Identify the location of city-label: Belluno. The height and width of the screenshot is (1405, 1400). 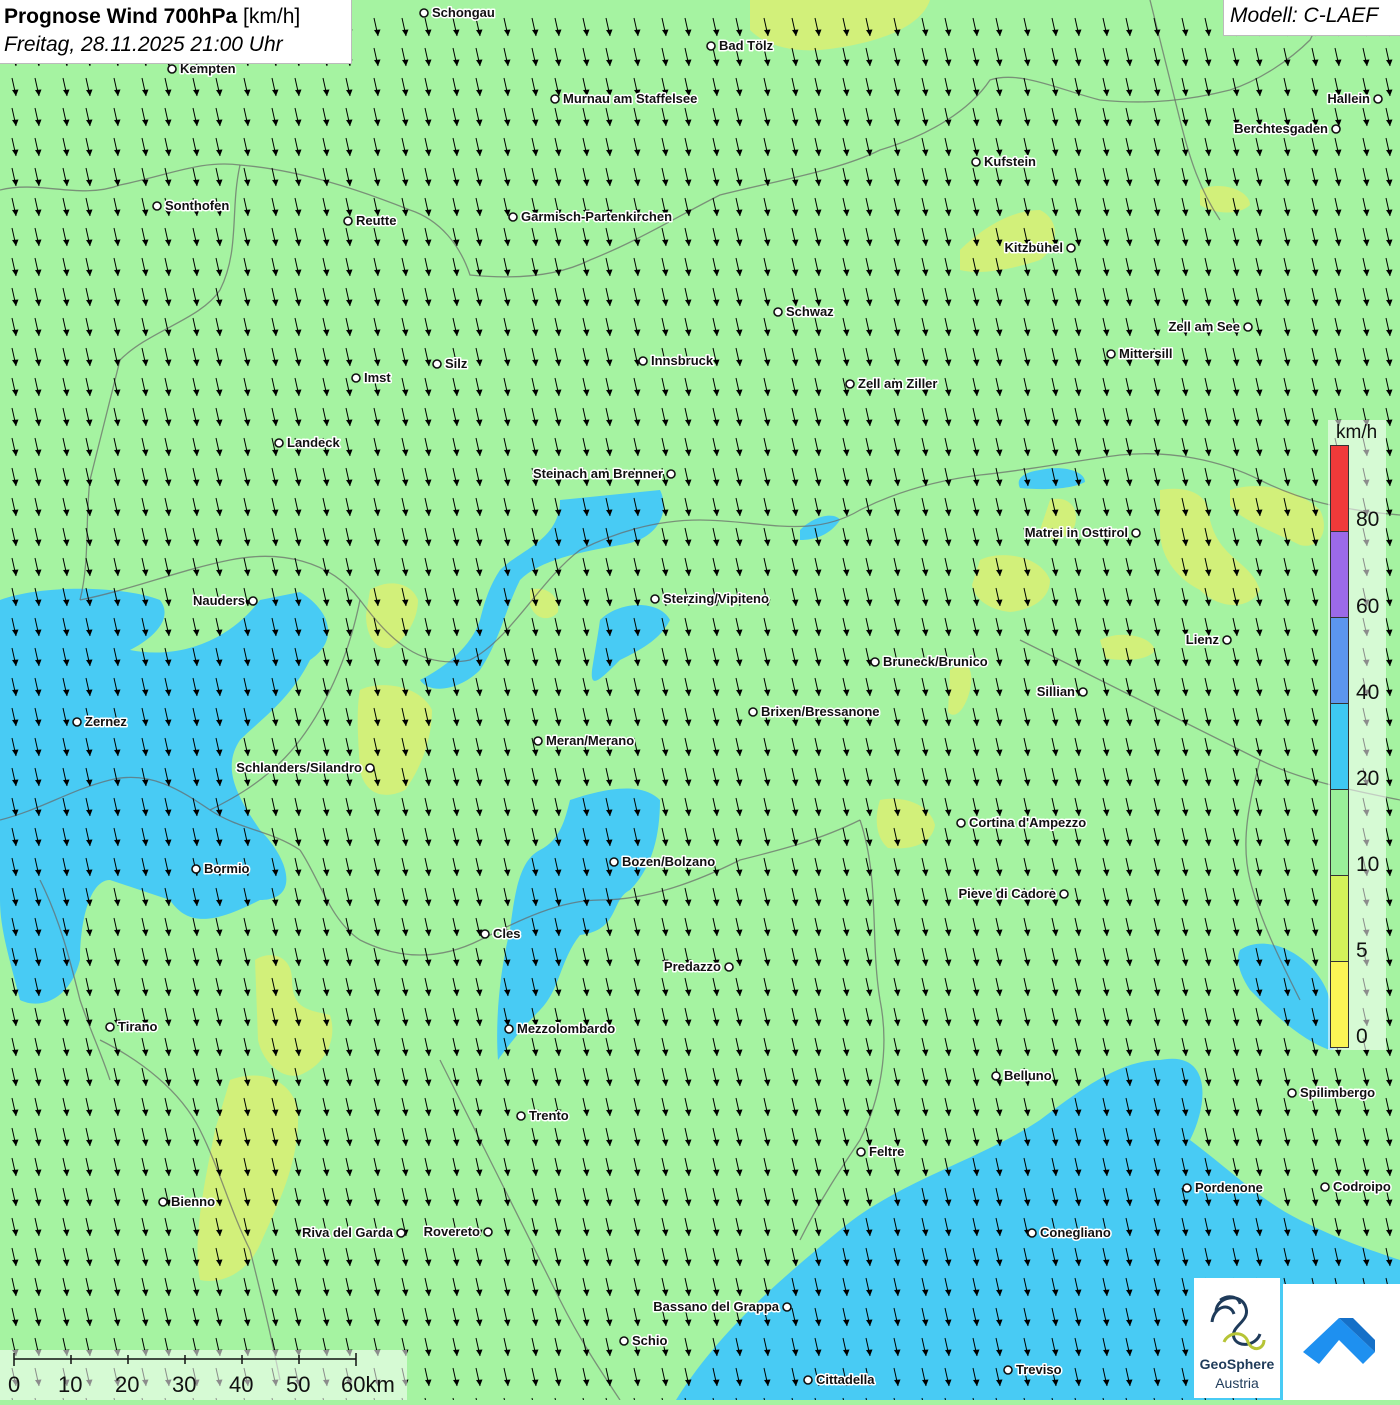
(1028, 1075).